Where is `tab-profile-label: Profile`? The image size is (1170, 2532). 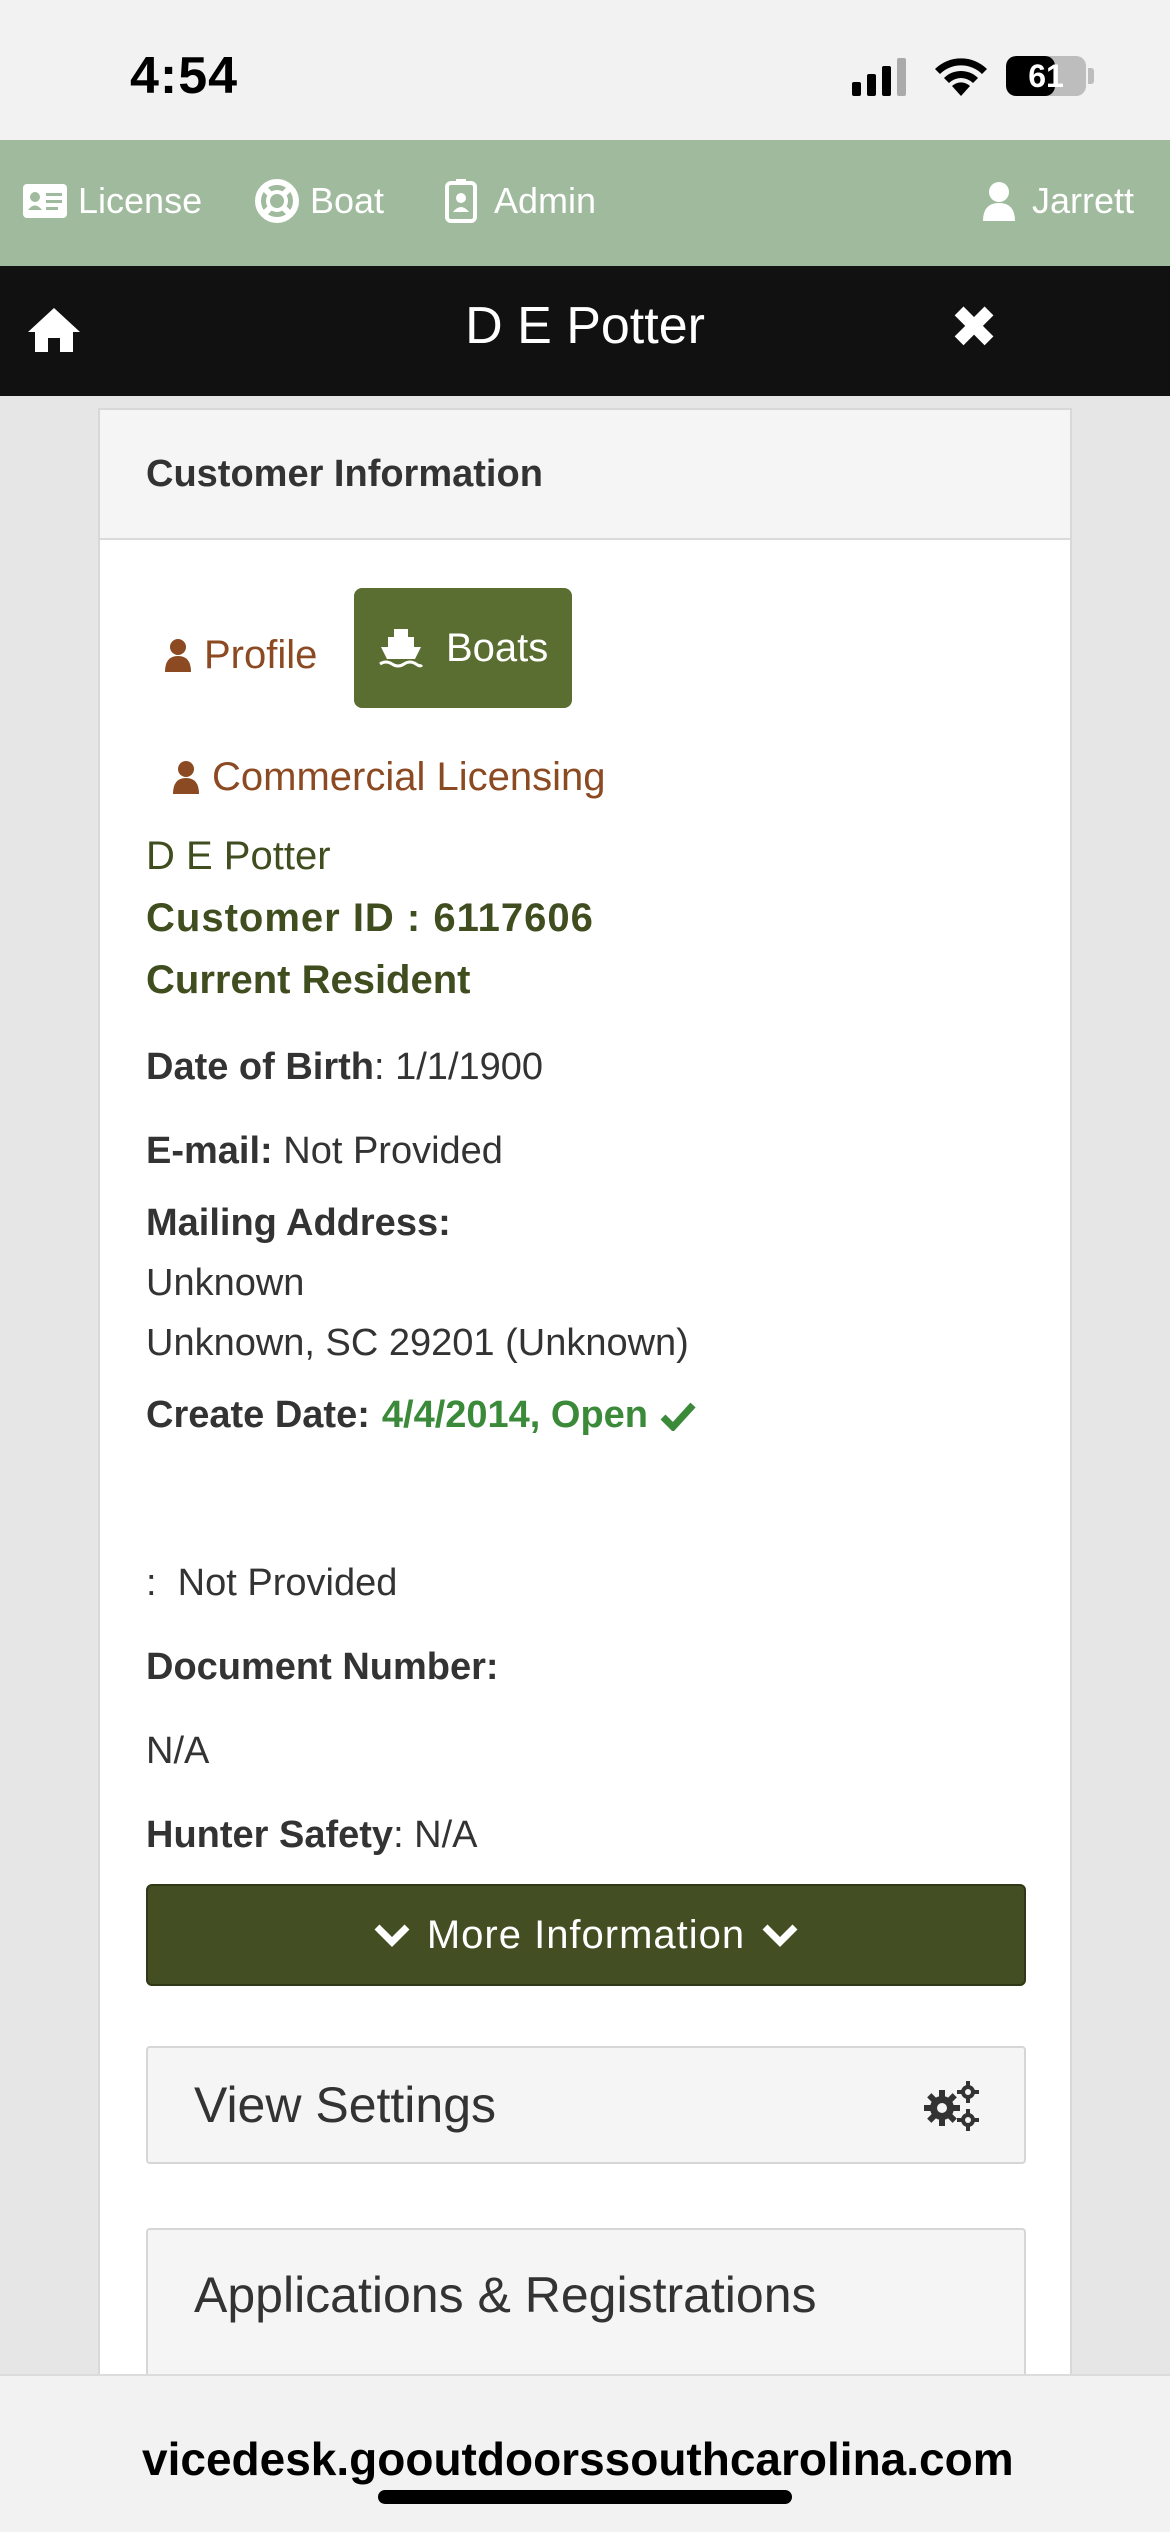
tab-profile-label: Profile is located at coordinates (261, 654).